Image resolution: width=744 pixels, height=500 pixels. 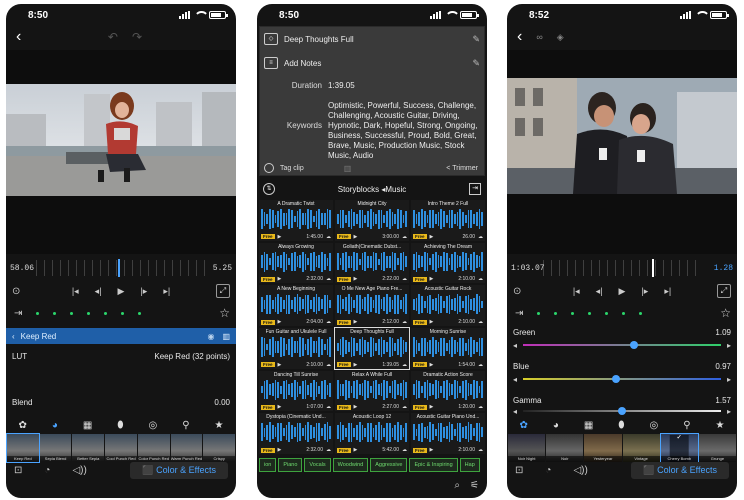 What do you see at coordinates (539, 37) in the screenshot?
I see `link-icon: ∞` at bounding box center [539, 37].